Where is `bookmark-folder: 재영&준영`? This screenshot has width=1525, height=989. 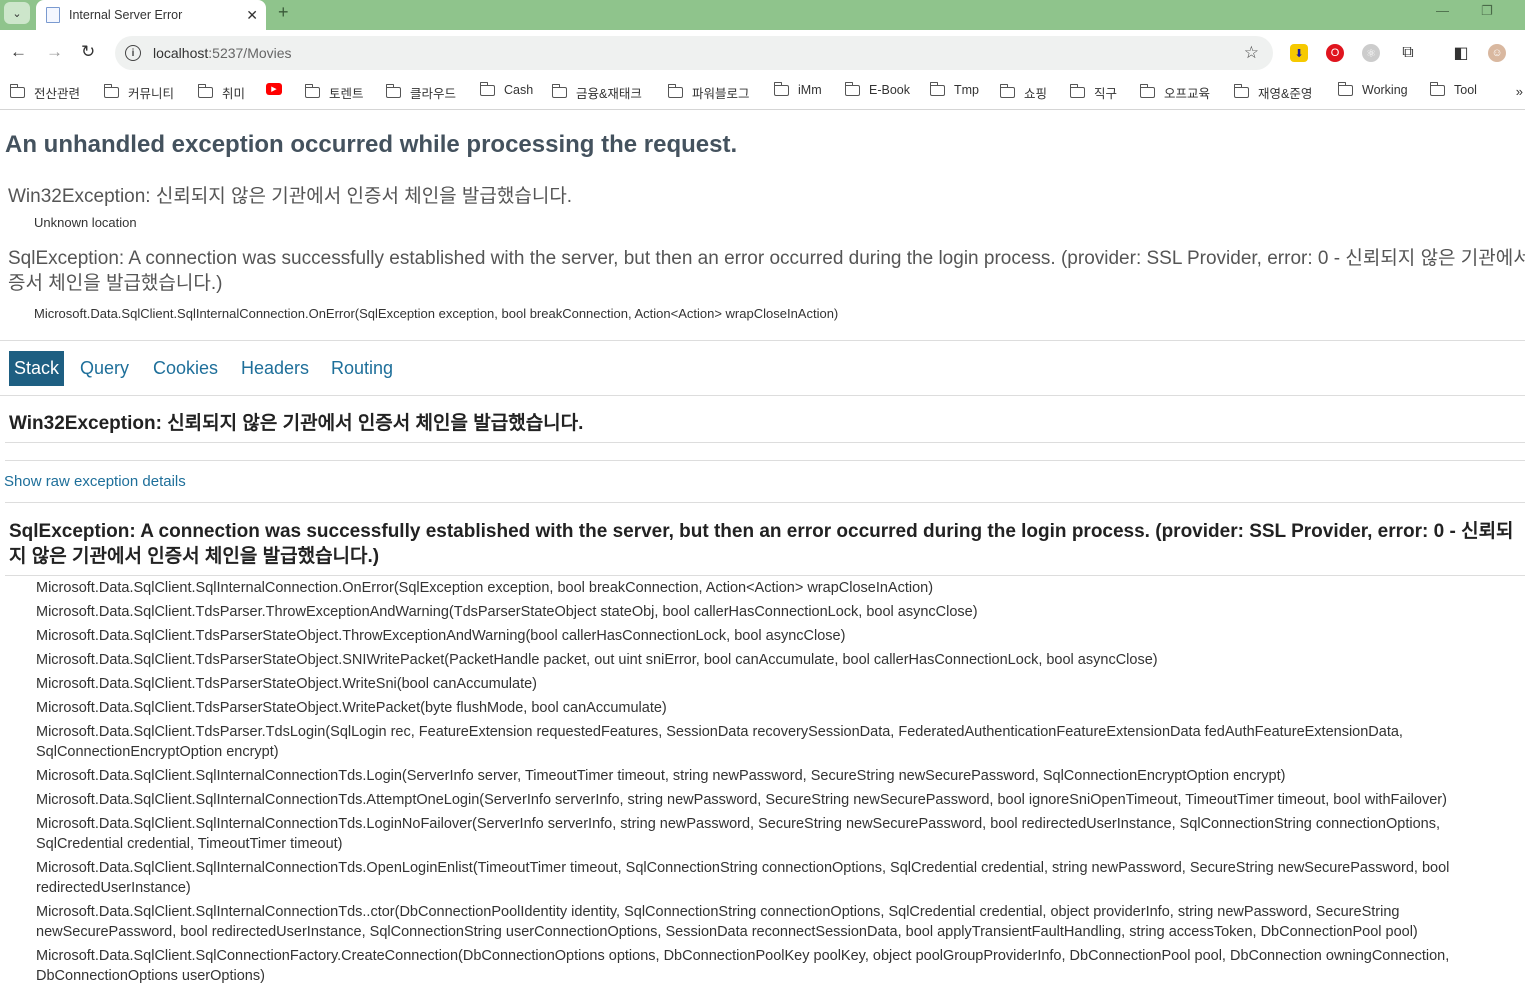 bookmark-folder: 재영&준영 is located at coordinates (1272, 92).